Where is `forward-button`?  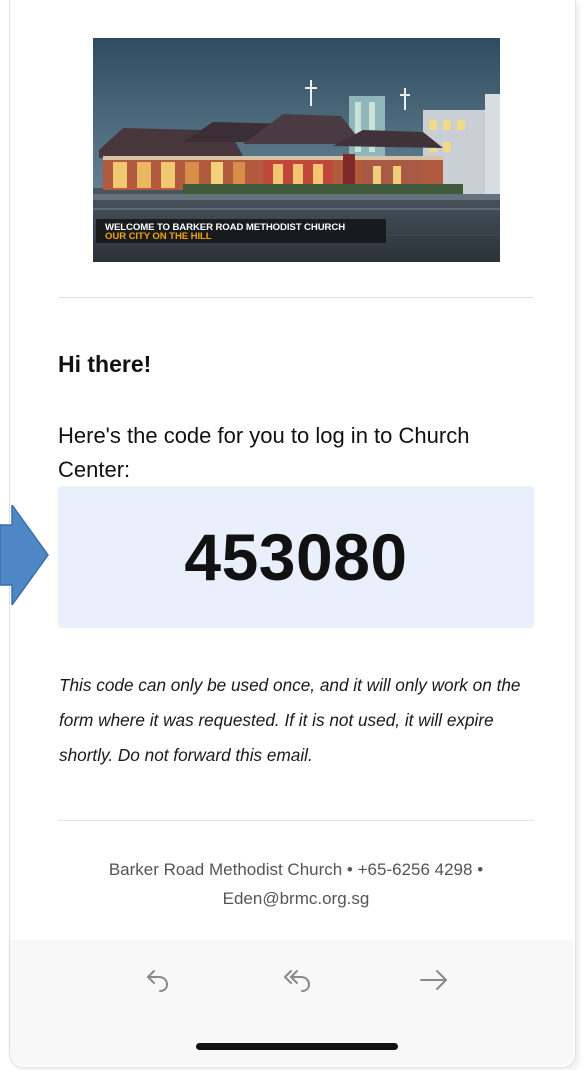 forward-button is located at coordinates (434, 980).